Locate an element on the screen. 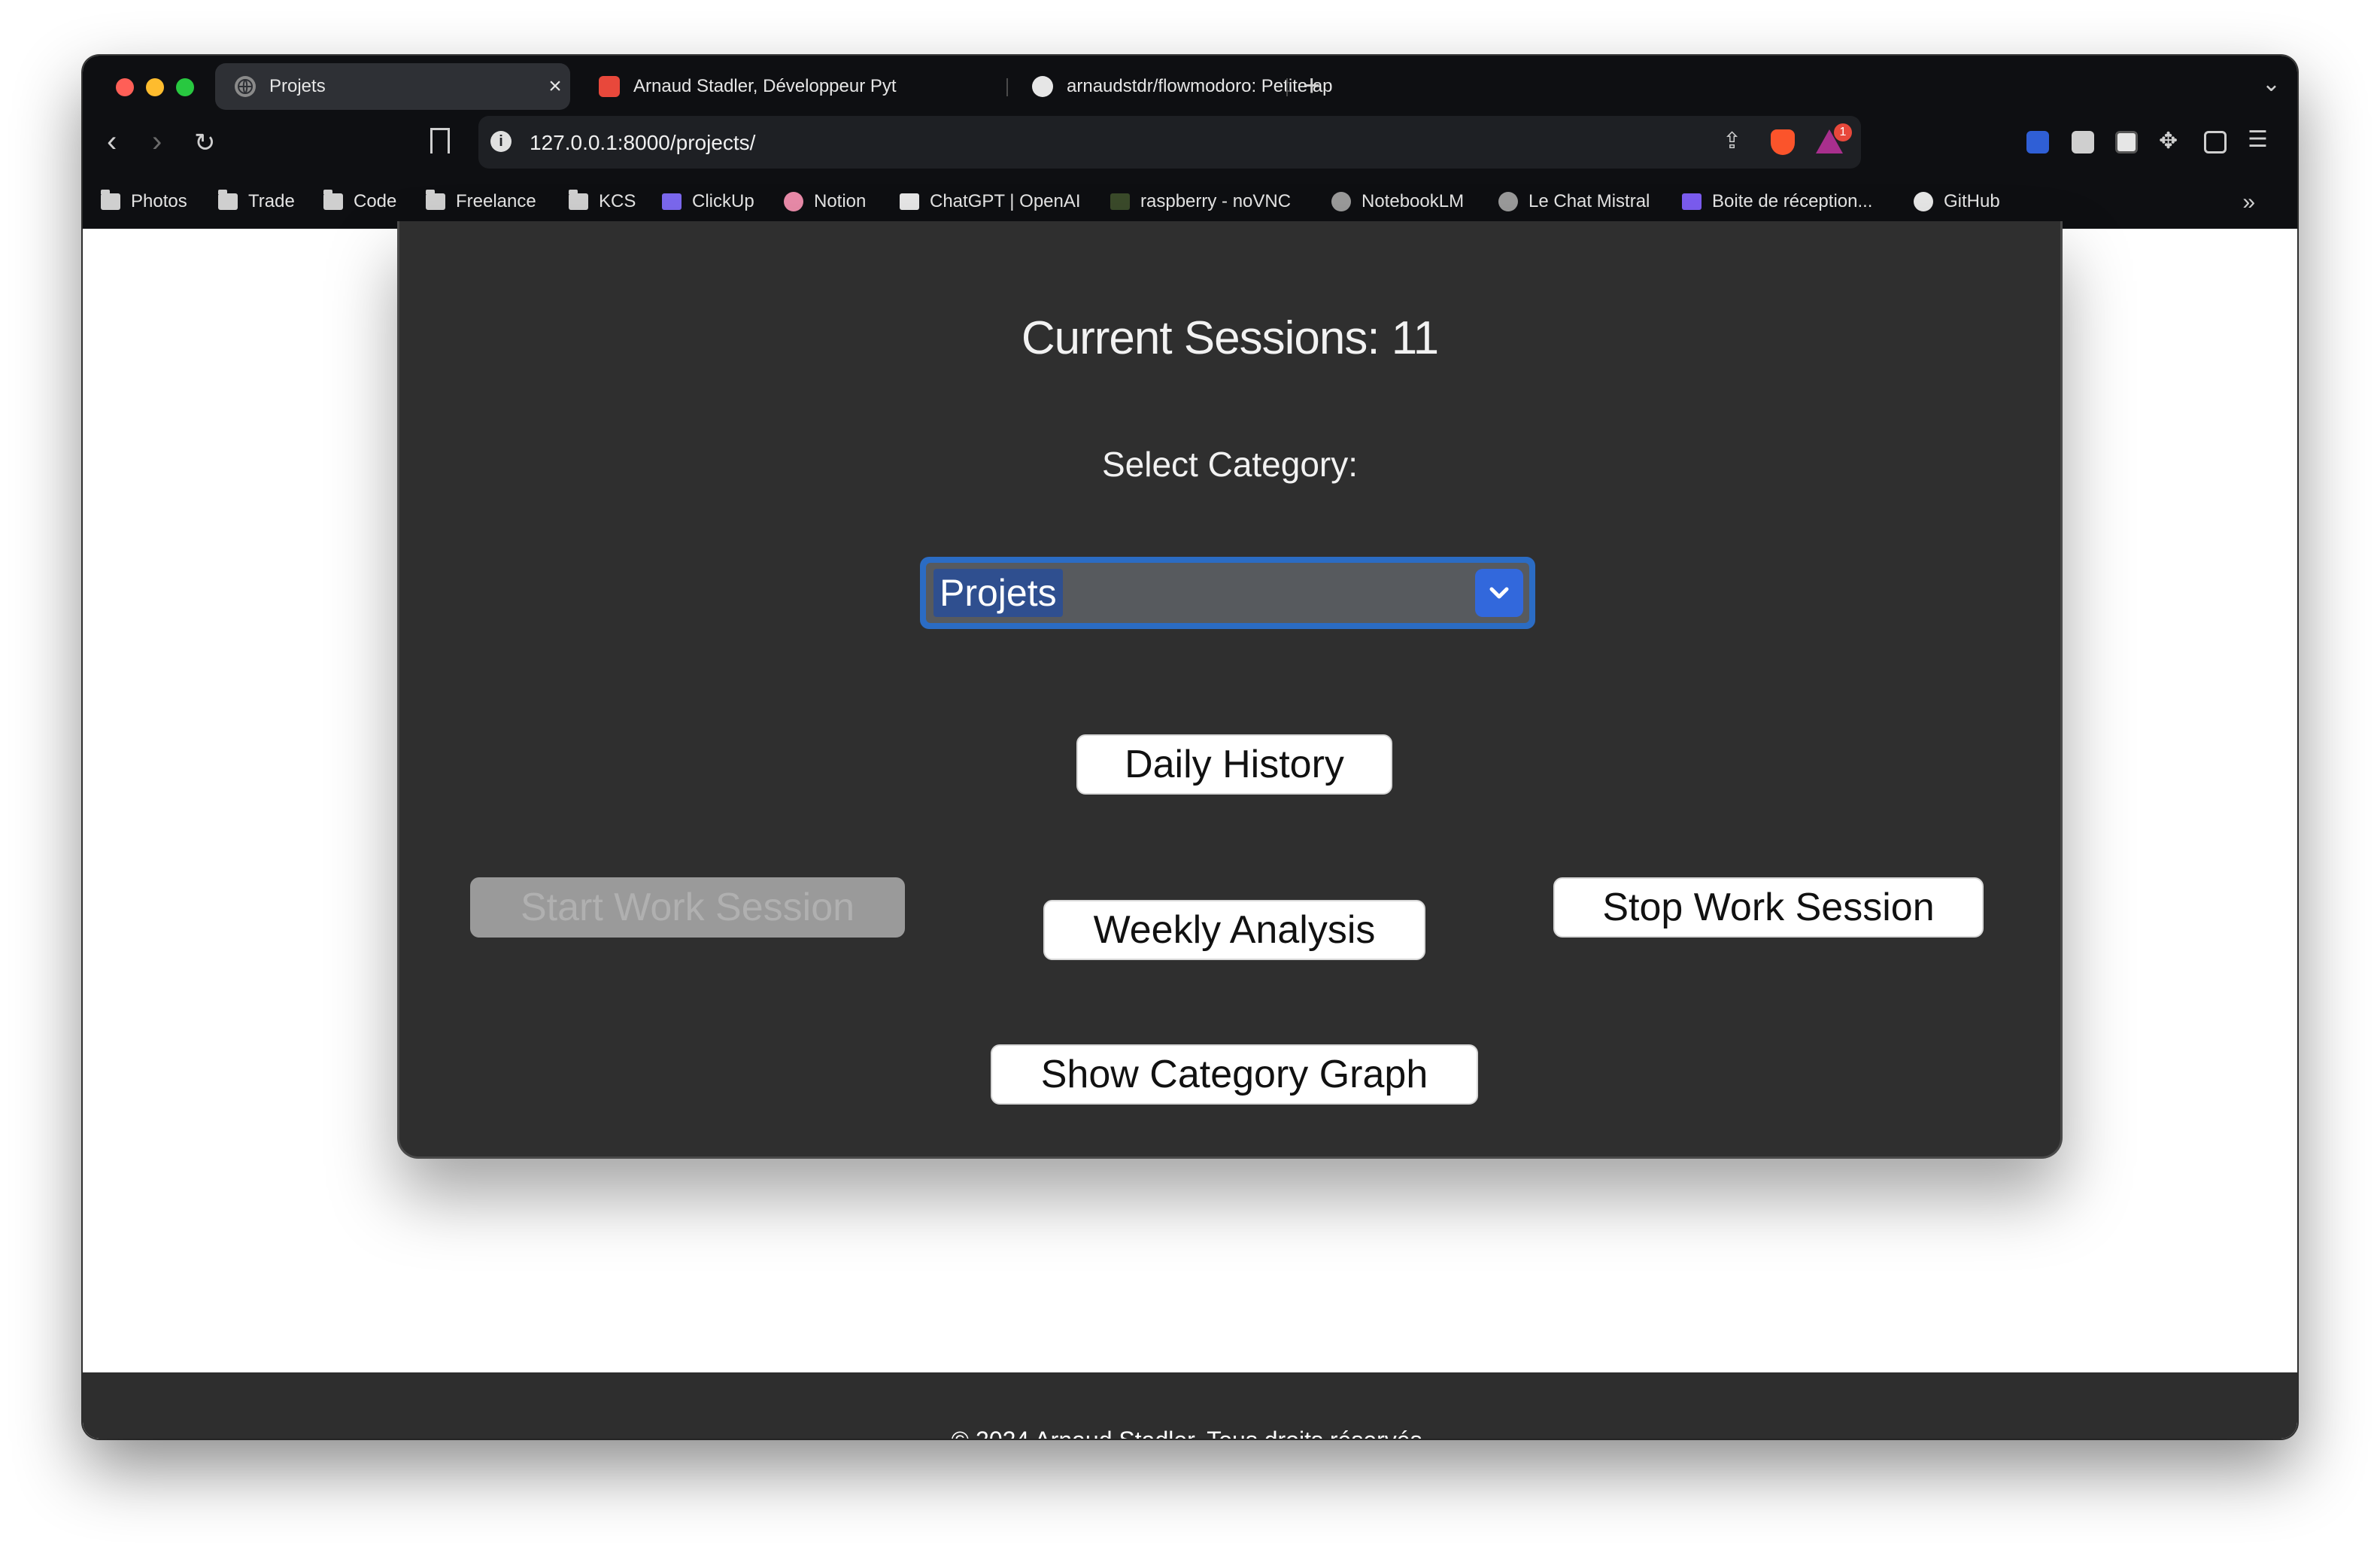  window-maximize-button is located at coordinates (185, 87).